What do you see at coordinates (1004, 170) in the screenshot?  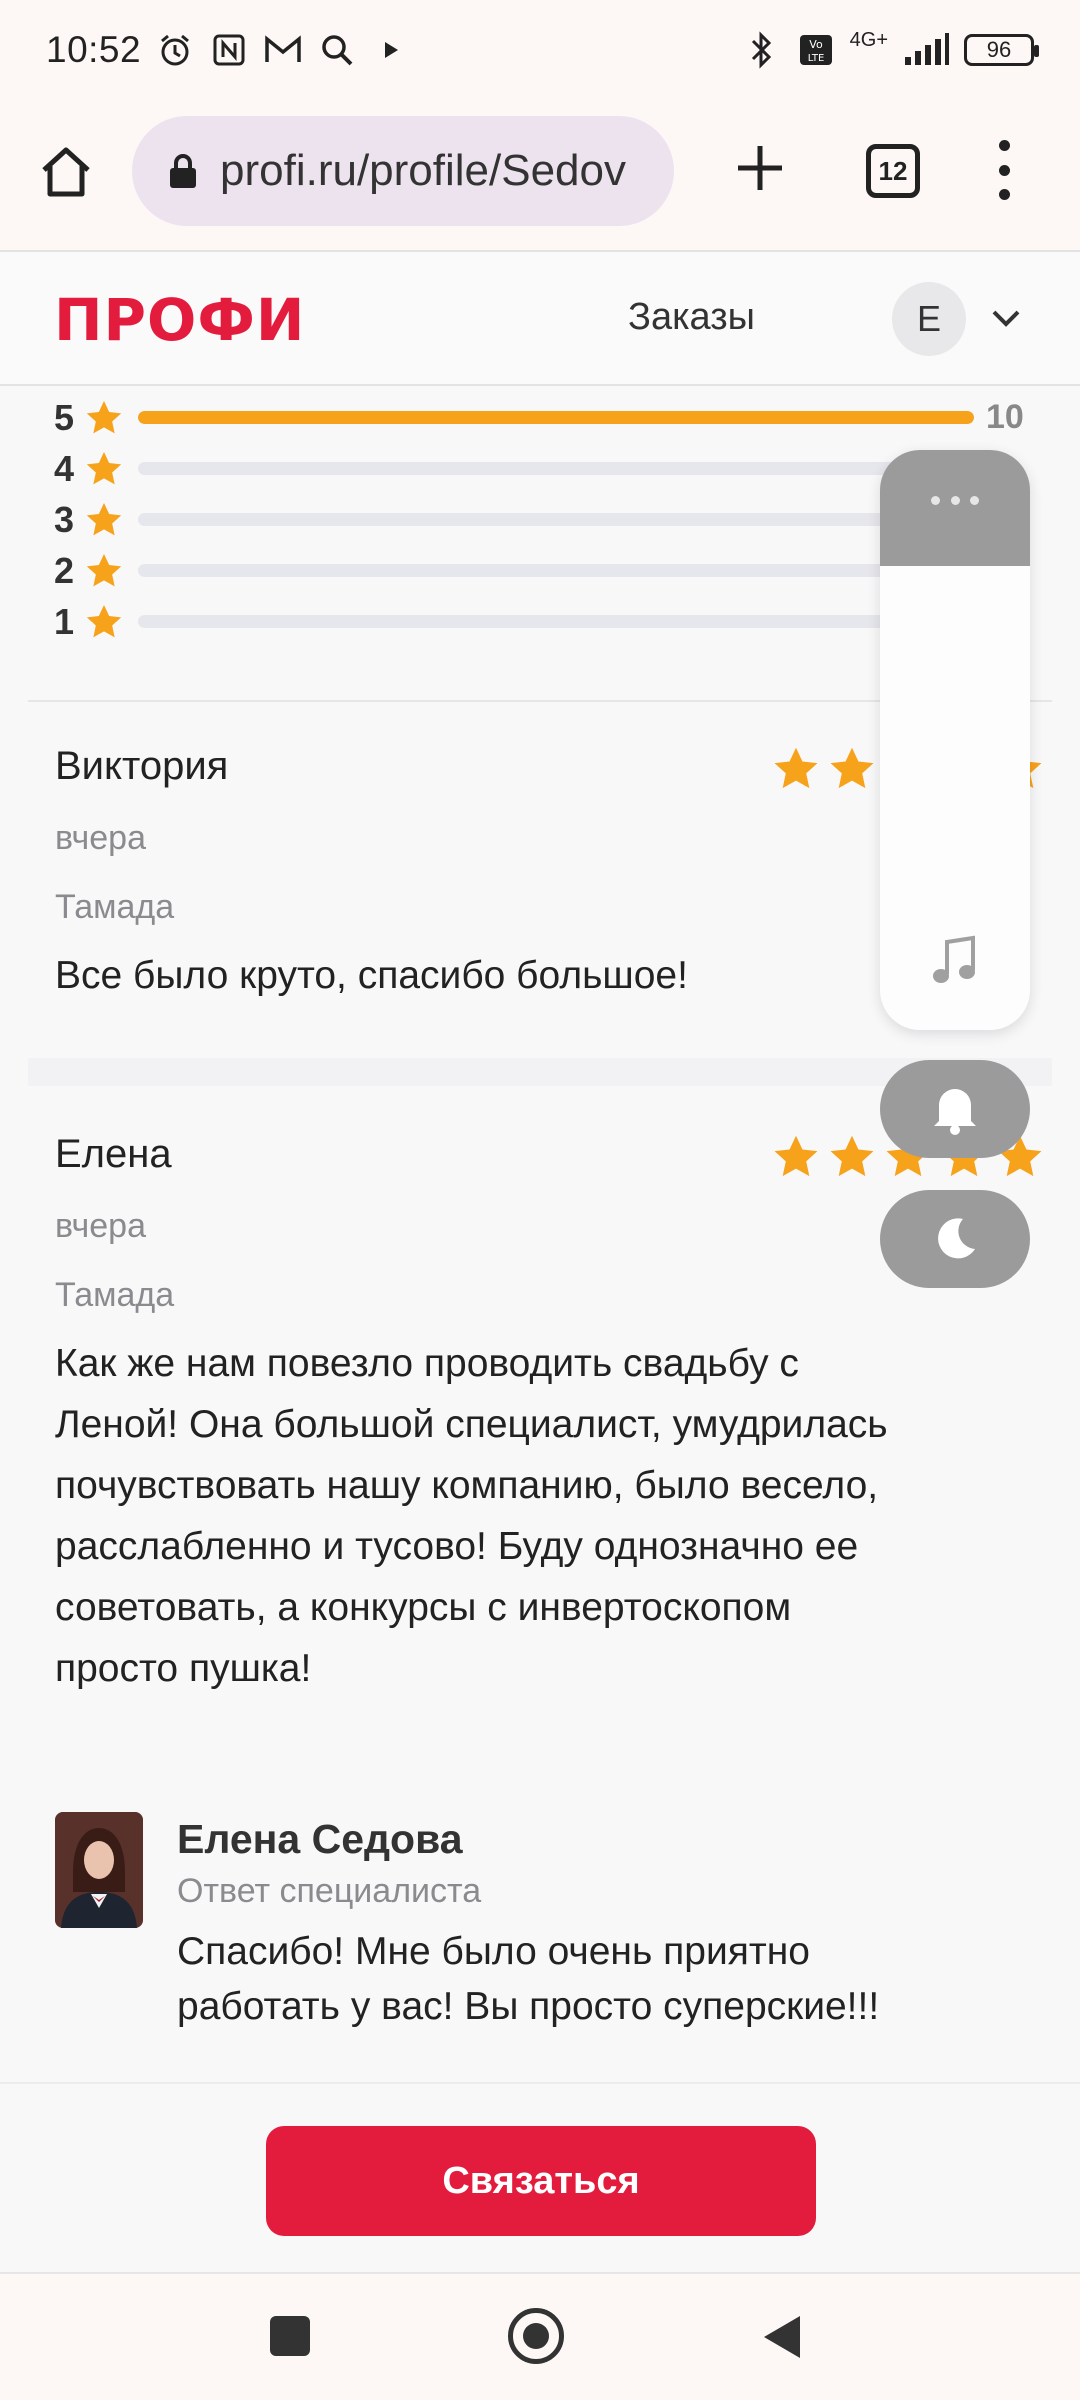 I see `overflow-menu-icon` at bounding box center [1004, 170].